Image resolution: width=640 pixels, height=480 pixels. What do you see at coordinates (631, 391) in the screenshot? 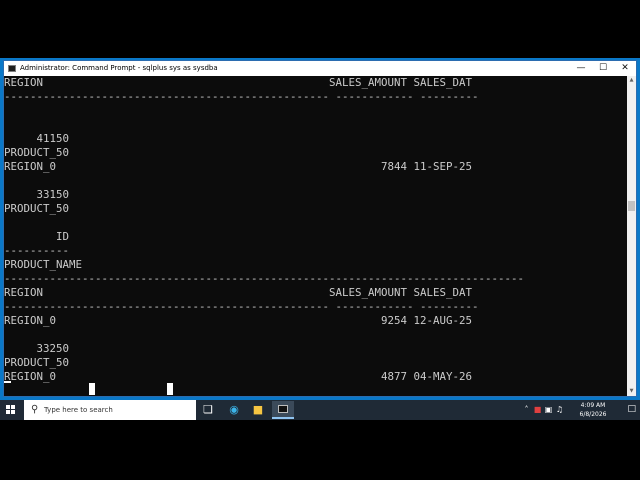
I see `scroll-down-arrow-icon: ▼` at bounding box center [631, 391].